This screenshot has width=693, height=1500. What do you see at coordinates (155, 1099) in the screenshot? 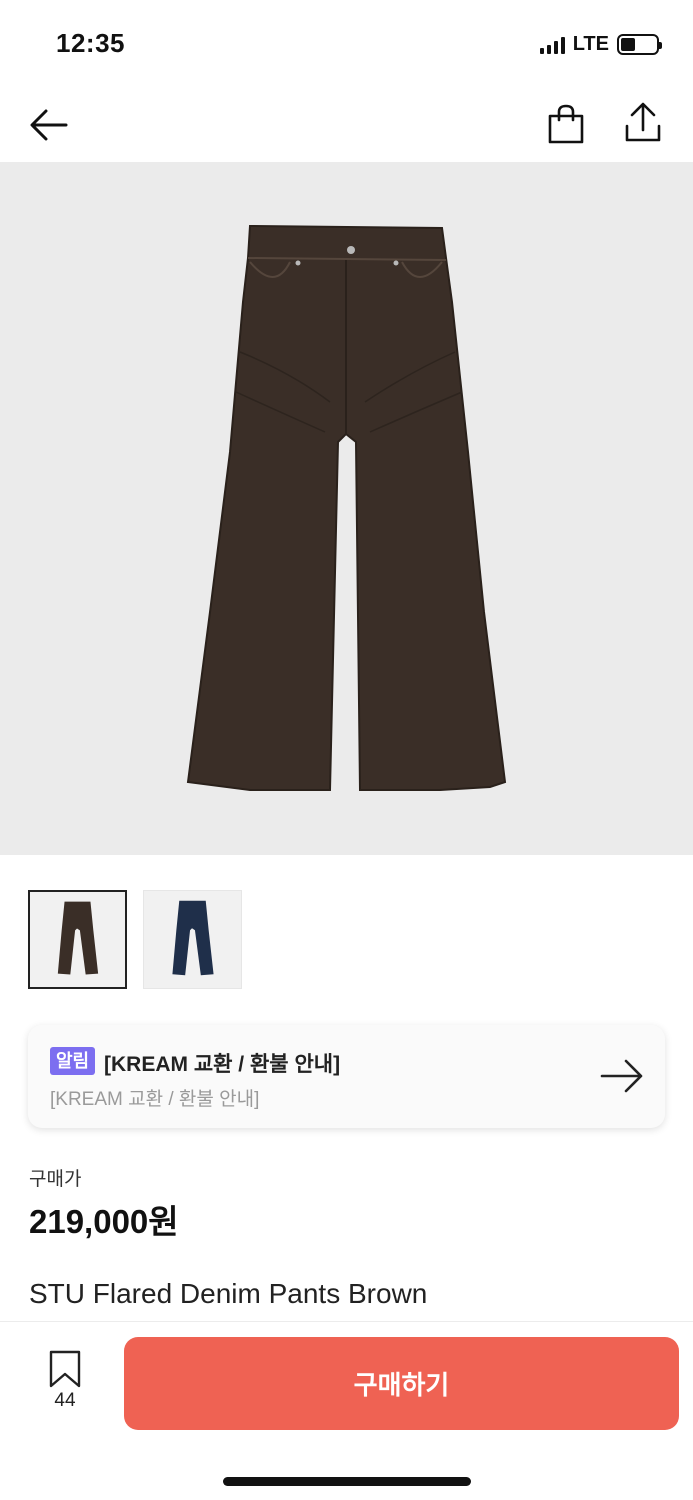
I see `notice-subtitle: [KREAM 교환 / 환불 안내]` at bounding box center [155, 1099].